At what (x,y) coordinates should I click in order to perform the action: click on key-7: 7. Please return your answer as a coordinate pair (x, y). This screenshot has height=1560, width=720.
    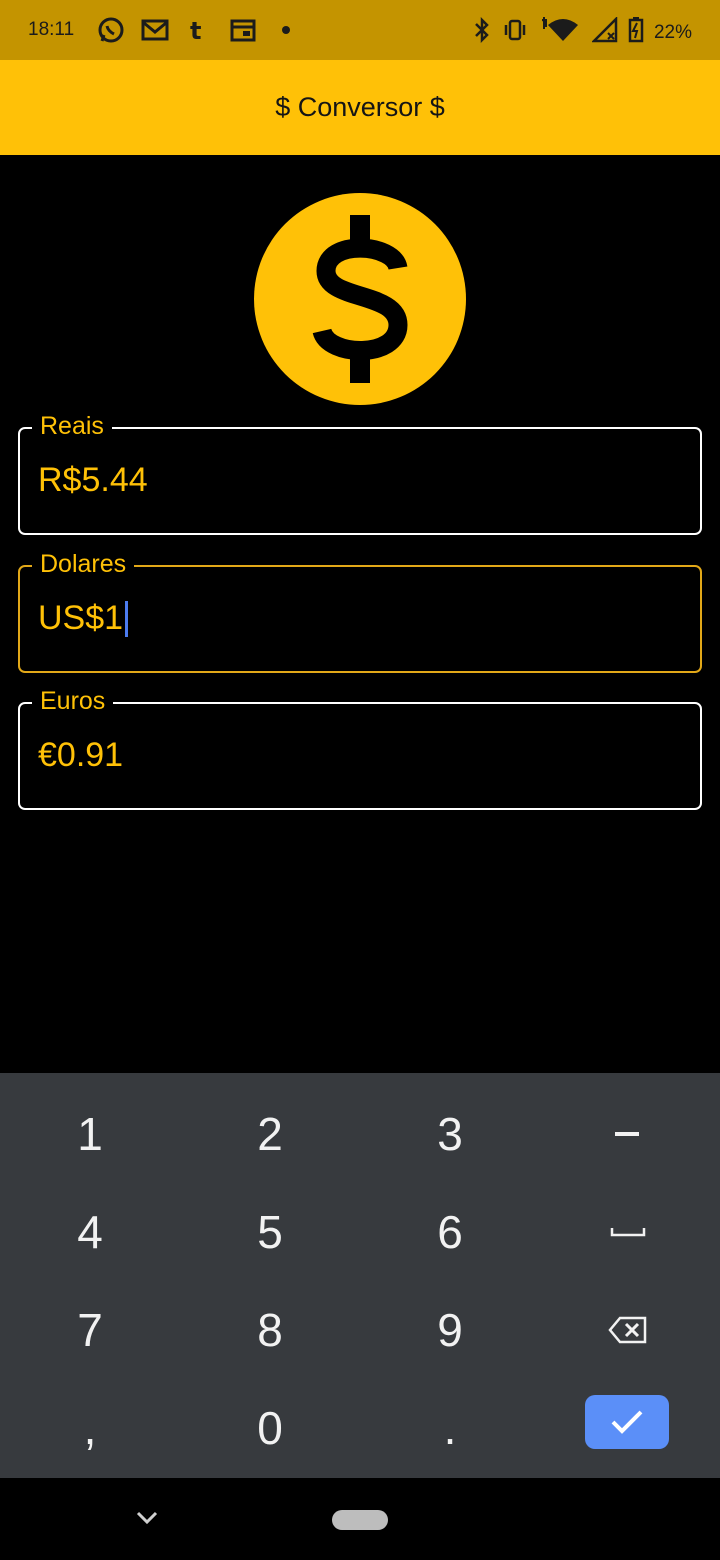
    Looking at the image, I should click on (90, 1330).